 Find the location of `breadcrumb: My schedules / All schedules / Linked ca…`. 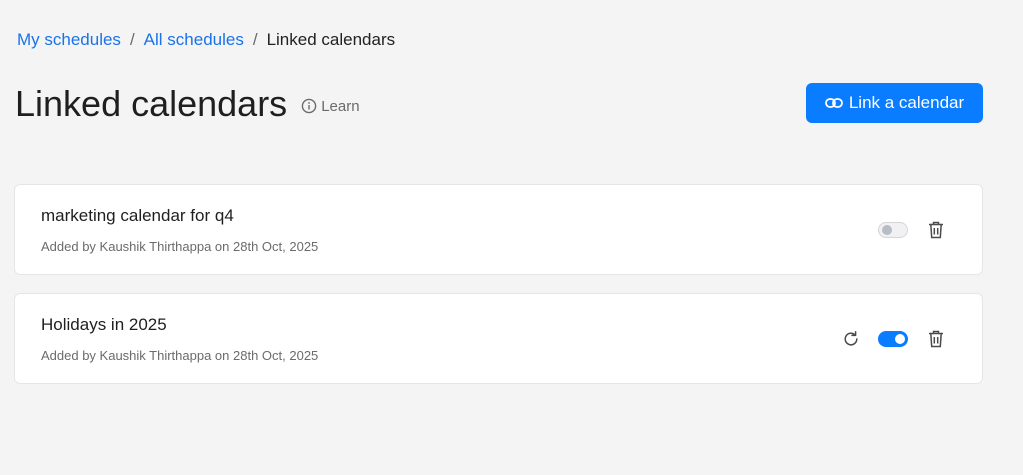

breadcrumb: My schedules / All schedules / Linked ca… is located at coordinates (206, 40).